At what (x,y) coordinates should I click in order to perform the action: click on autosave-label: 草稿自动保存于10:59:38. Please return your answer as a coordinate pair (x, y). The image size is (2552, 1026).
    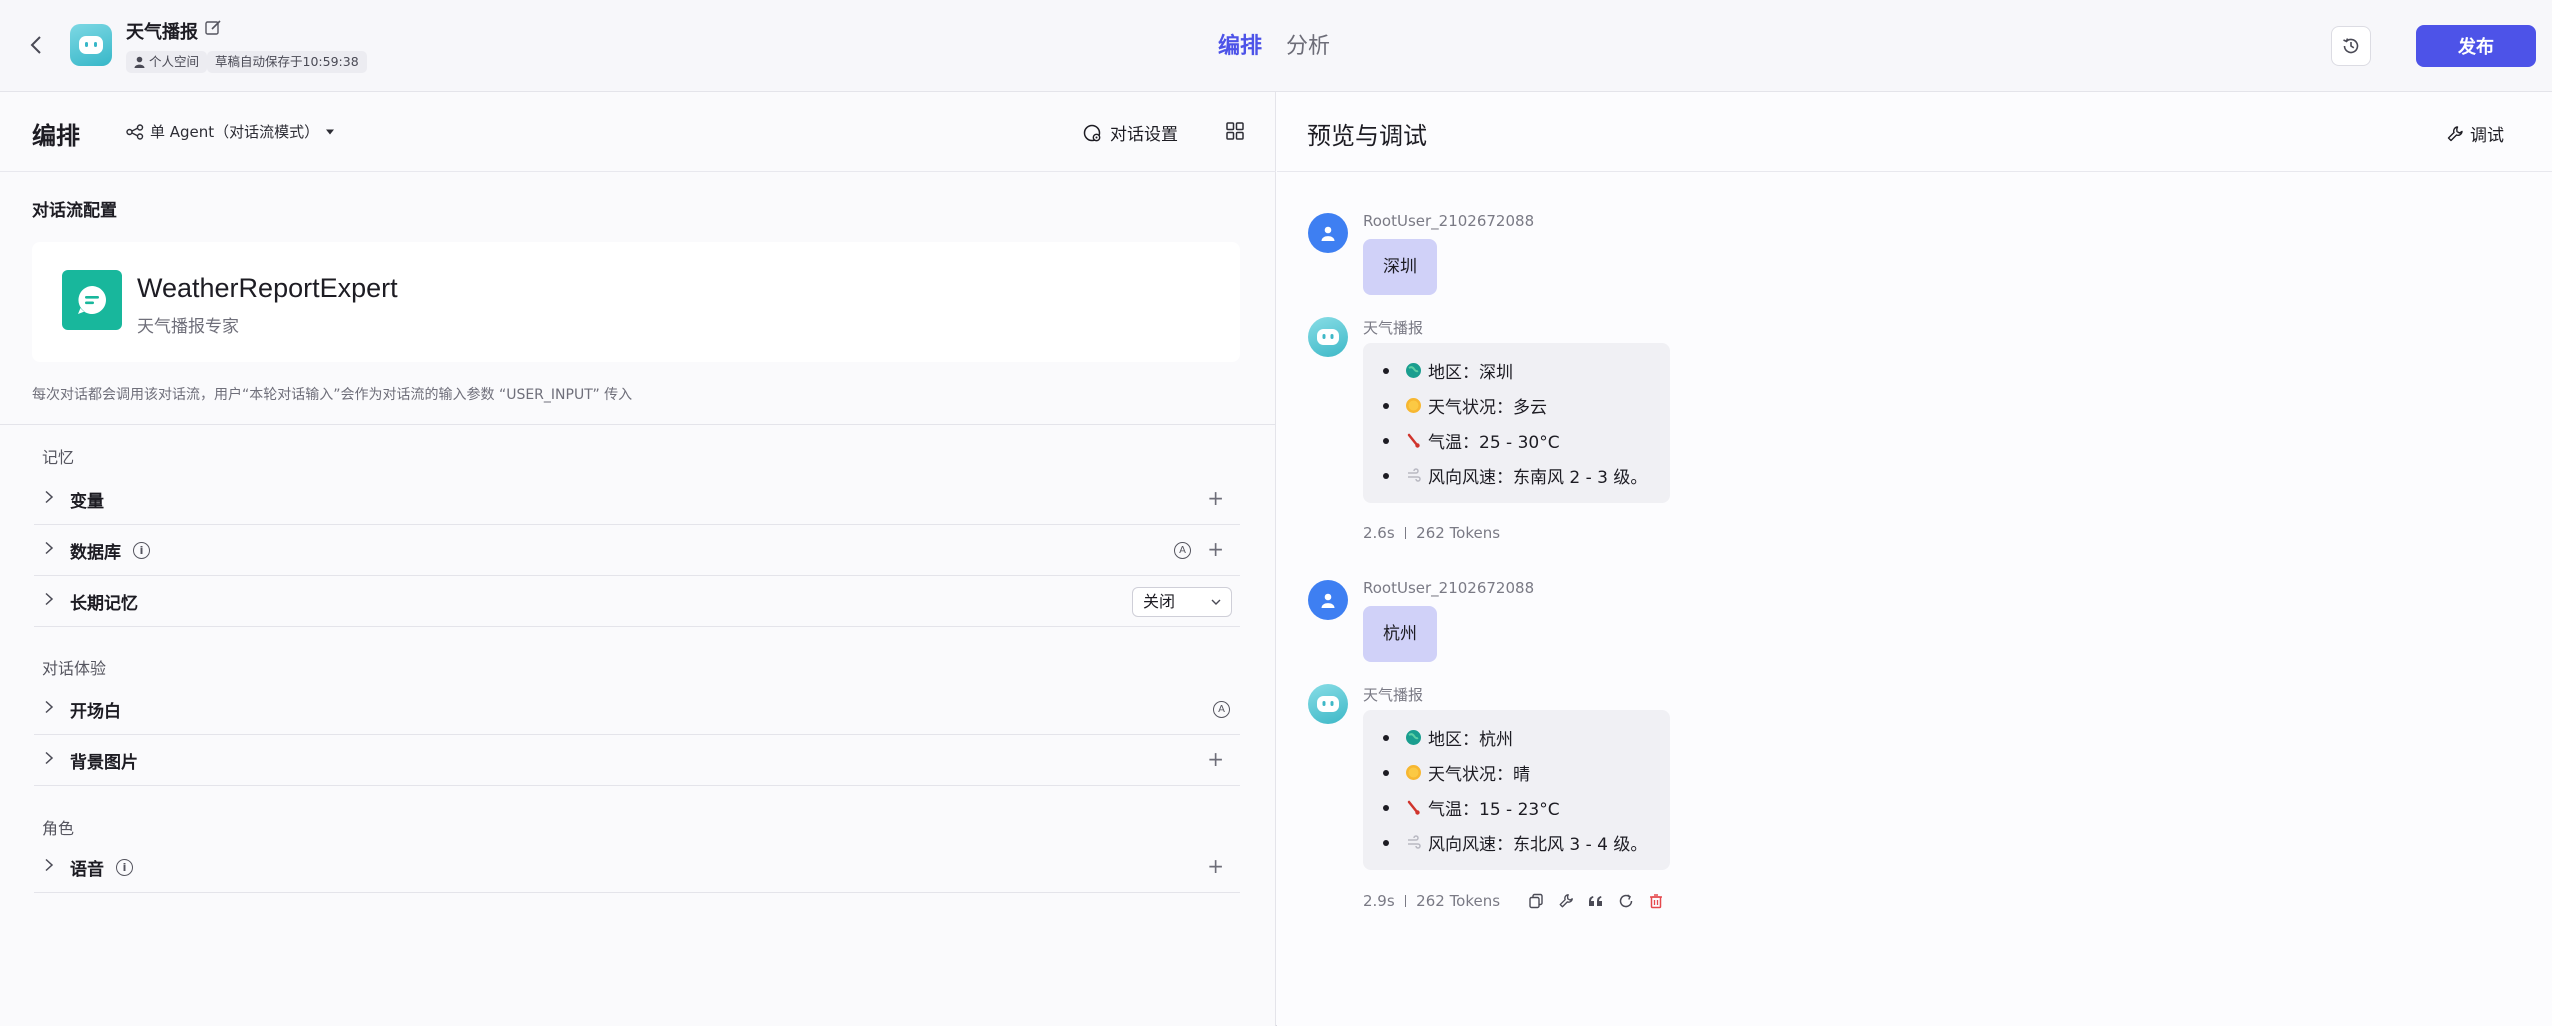
    Looking at the image, I should click on (287, 61).